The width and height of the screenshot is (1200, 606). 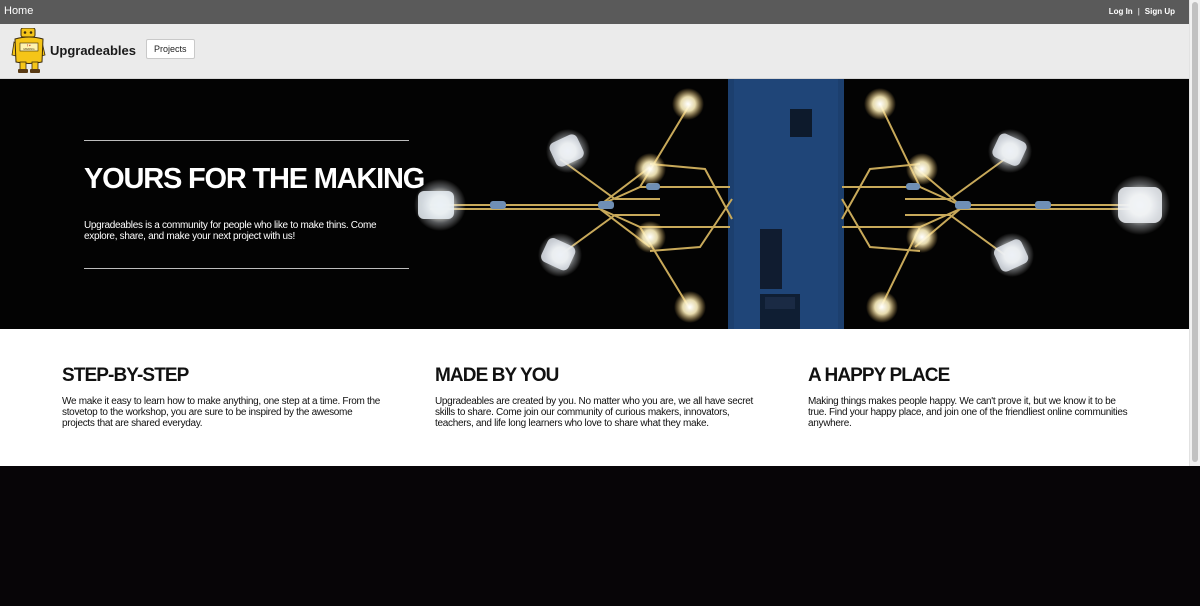 What do you see at coordinates (246, 268) in the screenshot?
I see `hero-divider-bottom` at bounding box center [246, 268].